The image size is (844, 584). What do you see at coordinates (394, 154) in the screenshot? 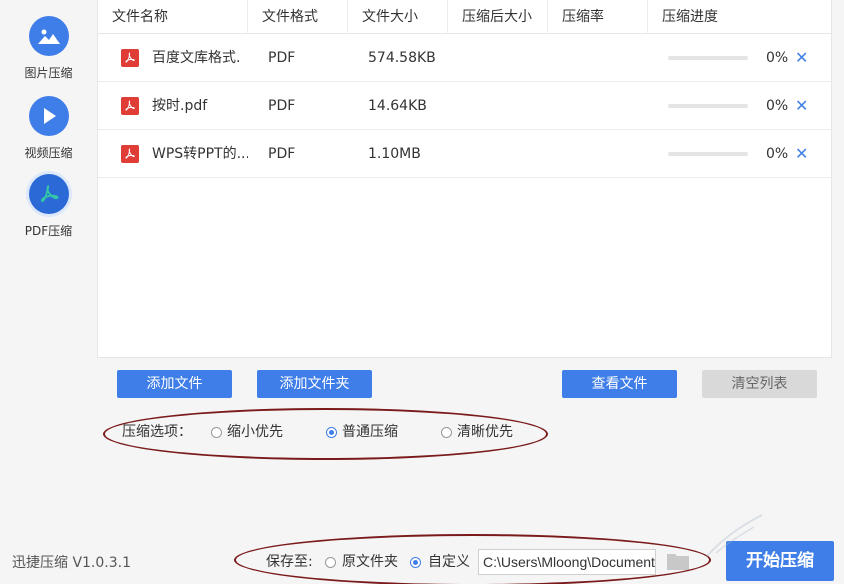
I see `file-size: 1.10MB` at bounding box center [394, 154].